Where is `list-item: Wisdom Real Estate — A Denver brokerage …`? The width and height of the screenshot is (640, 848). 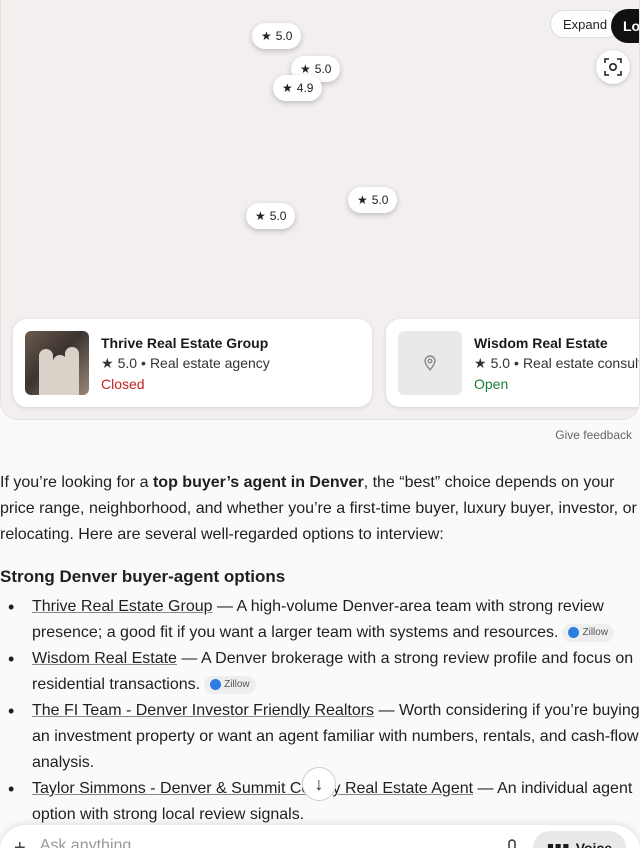 list-item: Wisdom Real Estate — A Denver brokerage … is located at coordinates (320, 672).